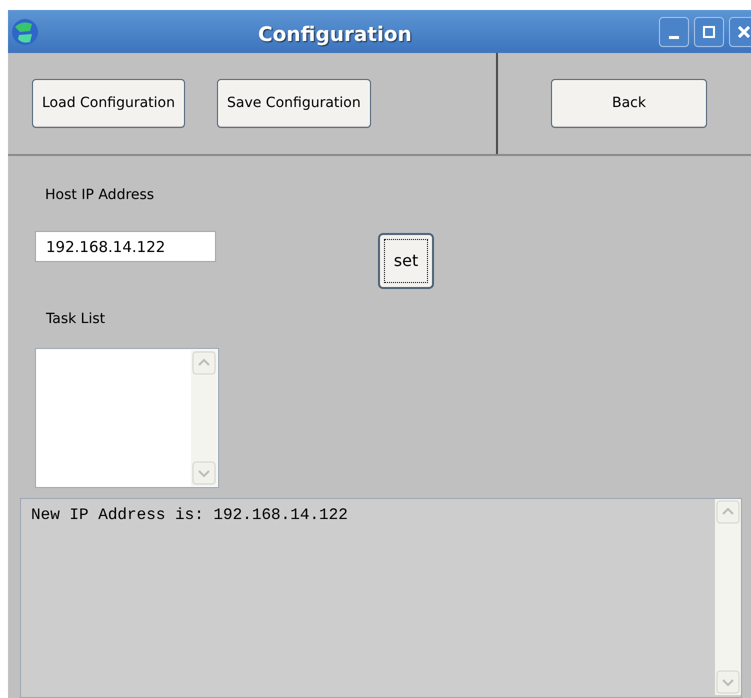  Describe the element at coordinates (108, 103) in the screenshot. I see `toolbar-button: Load Configuration` at that location.